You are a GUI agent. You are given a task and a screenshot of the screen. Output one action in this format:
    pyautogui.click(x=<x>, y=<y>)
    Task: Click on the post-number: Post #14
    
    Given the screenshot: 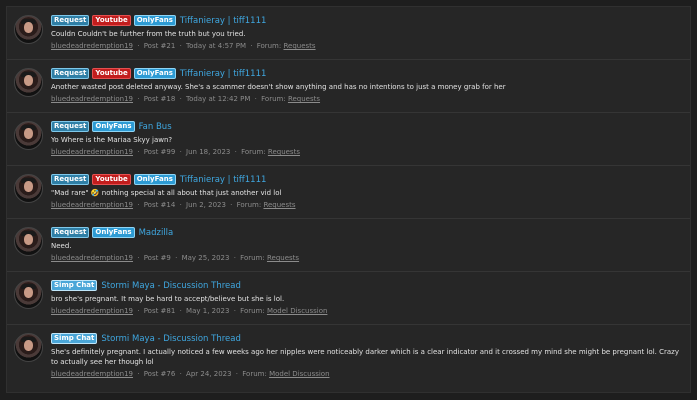 What is the action you would take?
    pyautogui.click(x=159, y=205)
    